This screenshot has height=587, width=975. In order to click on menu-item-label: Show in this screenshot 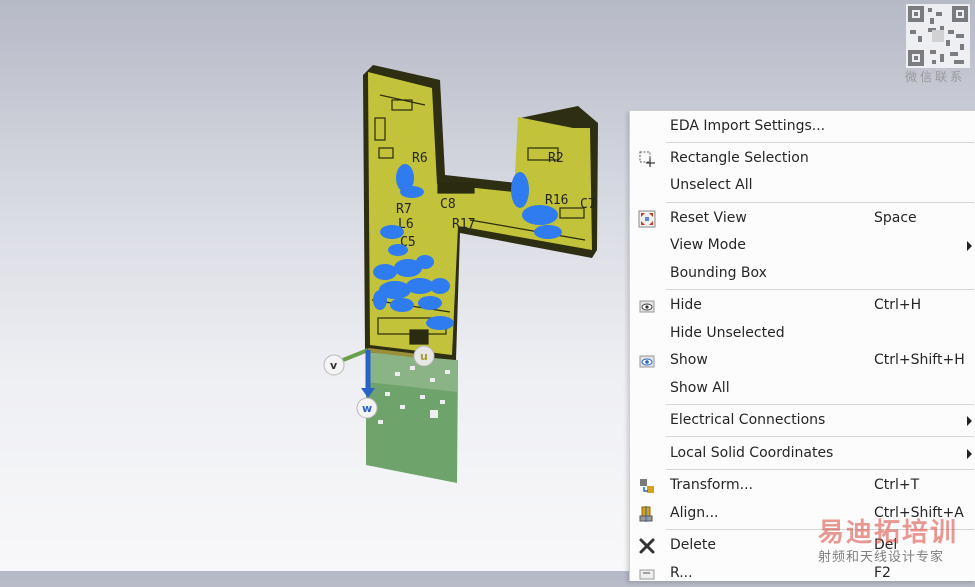, I will do `click(689, 360)`.